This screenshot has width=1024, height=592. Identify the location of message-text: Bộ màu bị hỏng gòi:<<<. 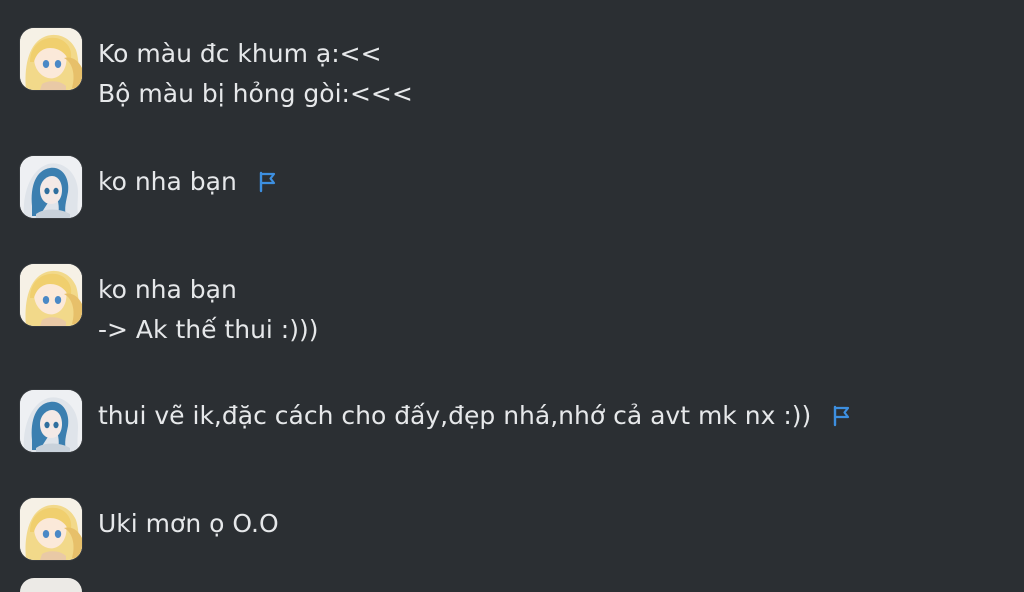
(255, 93).